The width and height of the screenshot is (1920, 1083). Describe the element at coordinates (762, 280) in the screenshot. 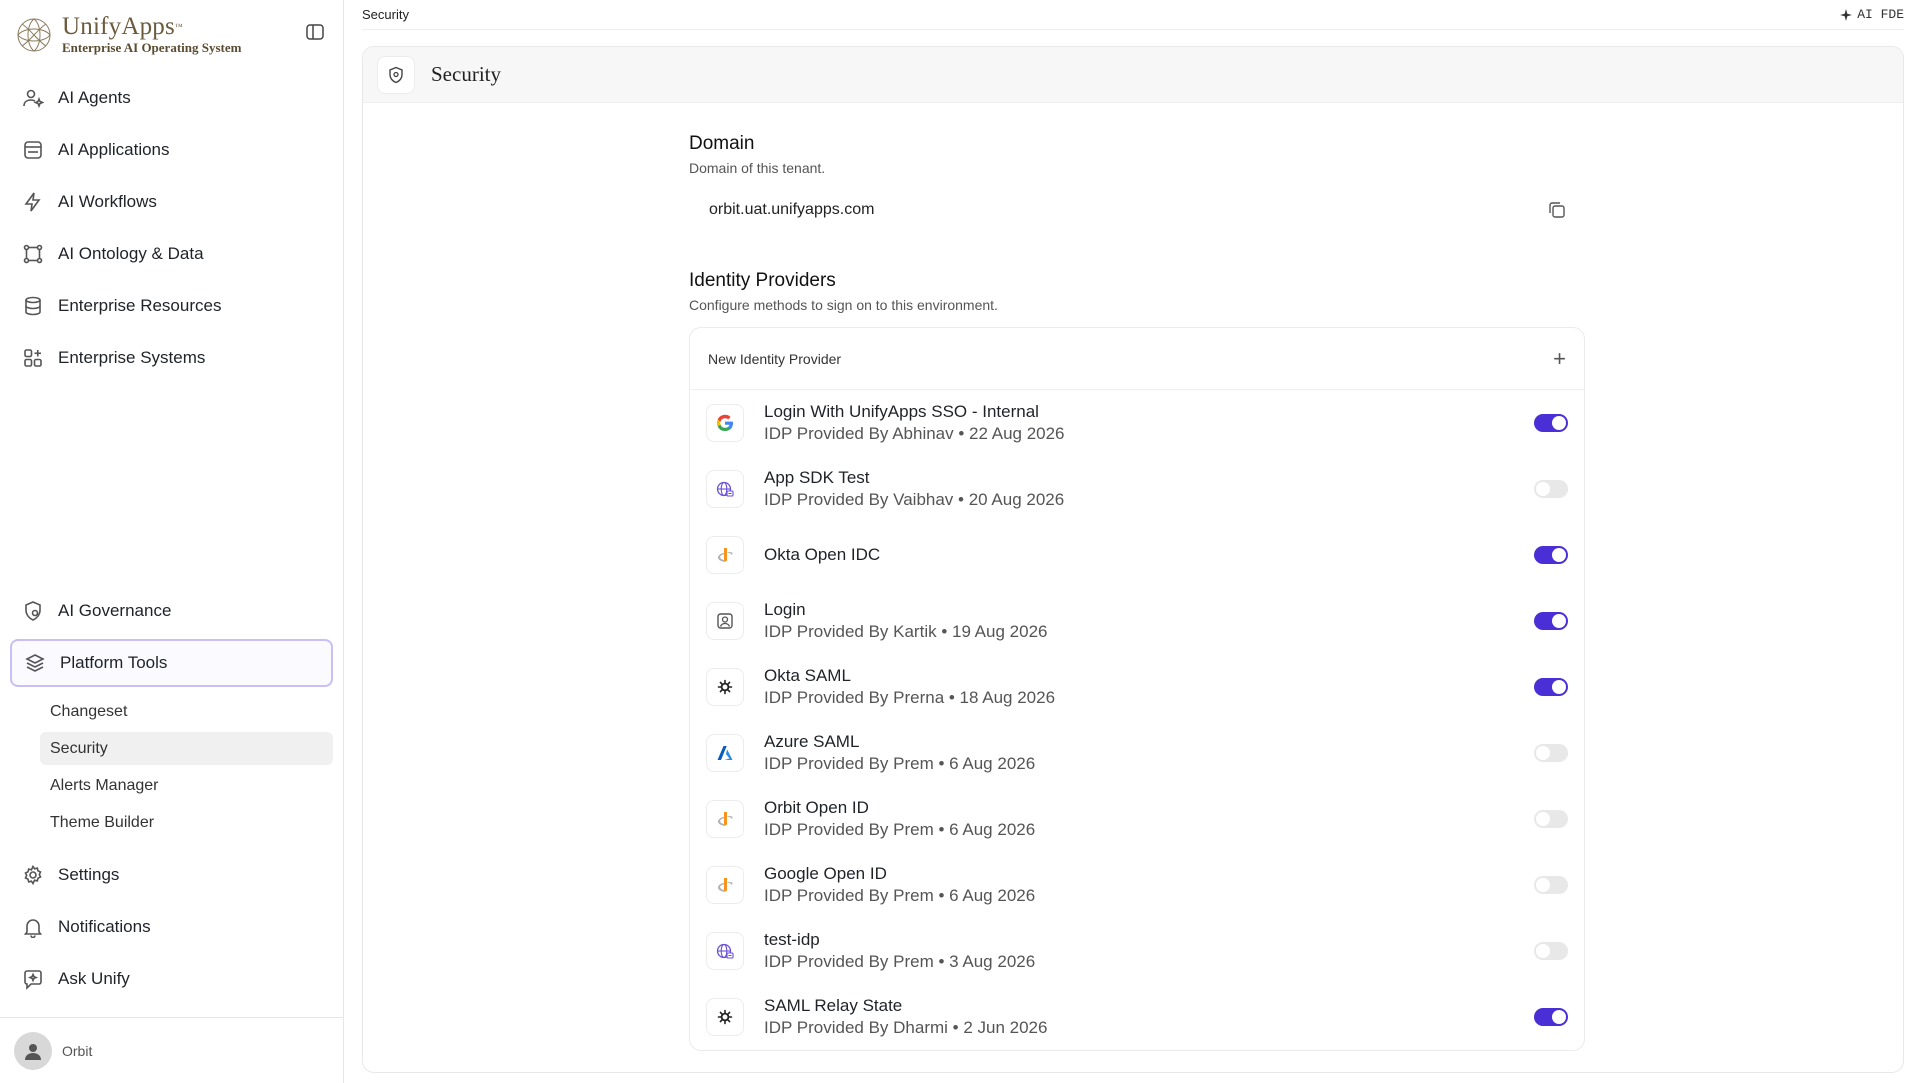

I see `identity-providers-title: Identity Providers` at that location.